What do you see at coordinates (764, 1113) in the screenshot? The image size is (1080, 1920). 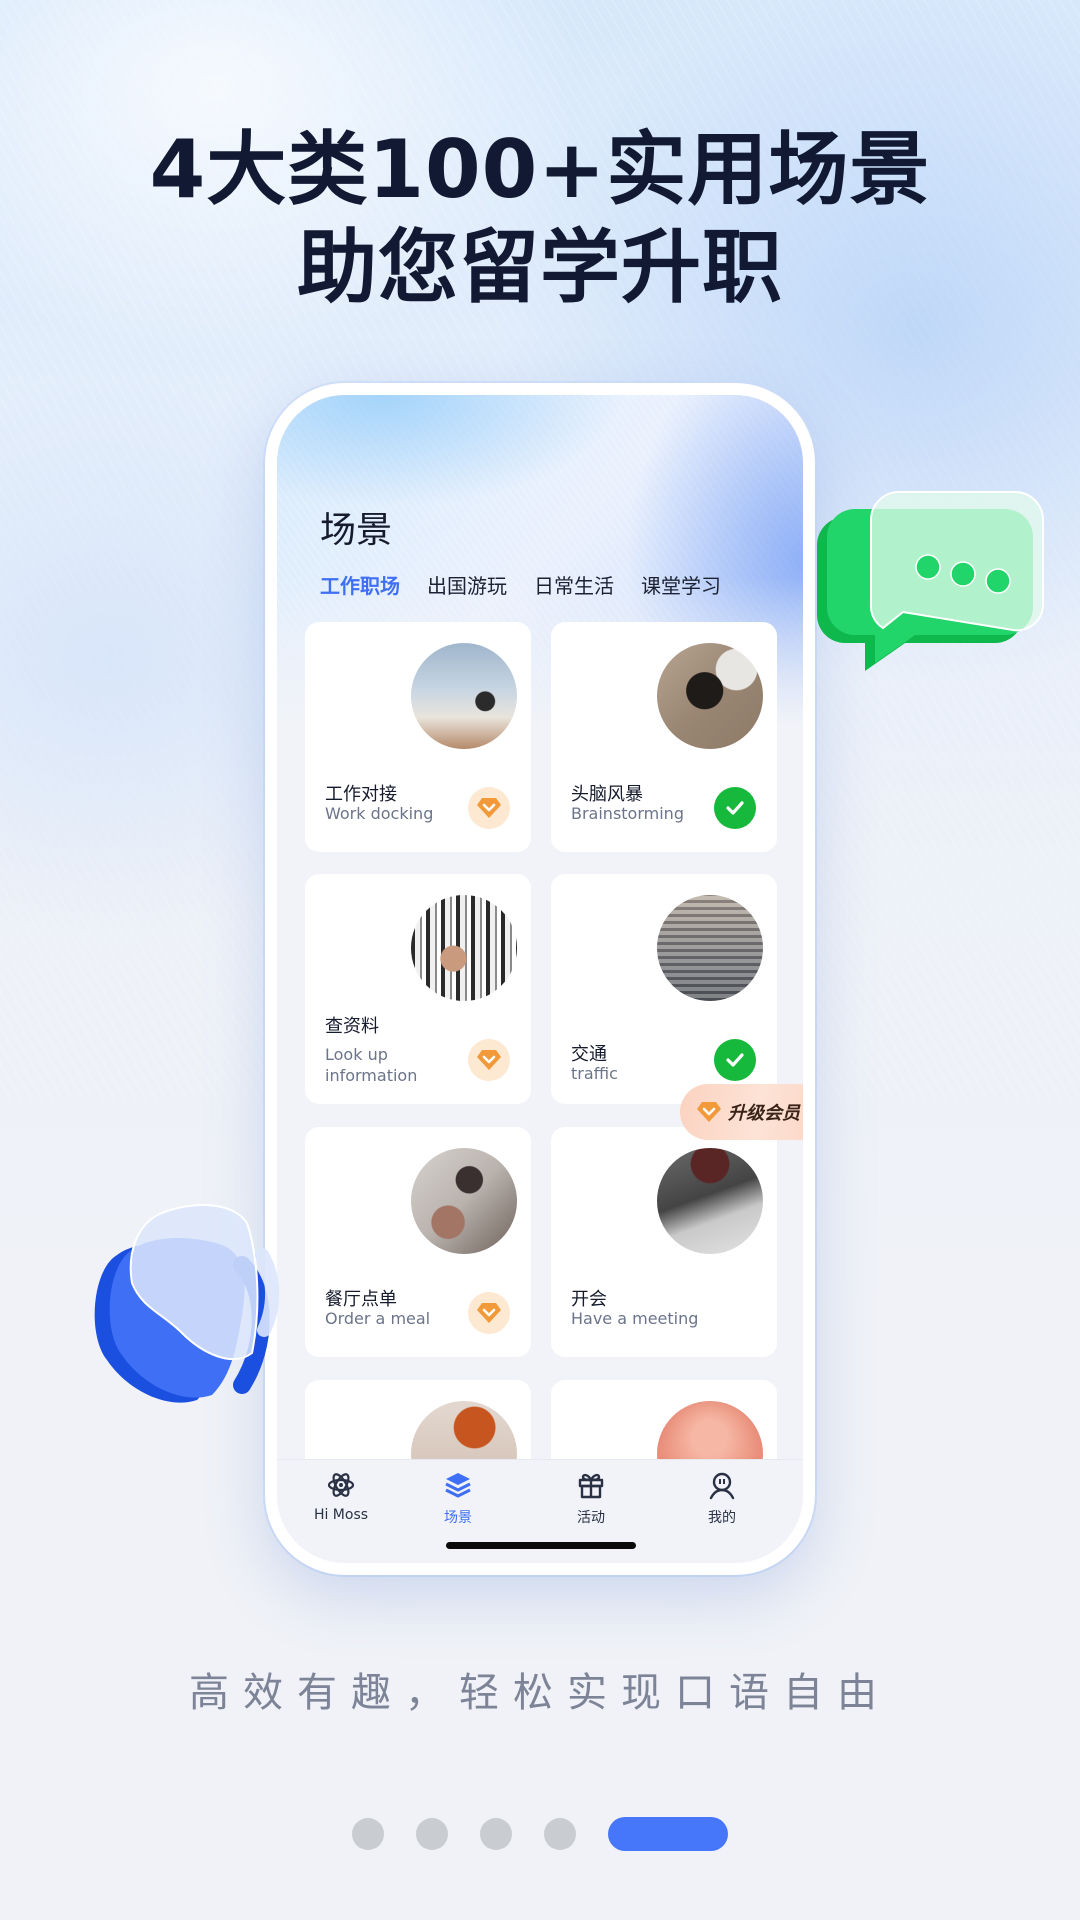 I see `upgrade-label: 升级会员` at bounding box center [764, 1113].